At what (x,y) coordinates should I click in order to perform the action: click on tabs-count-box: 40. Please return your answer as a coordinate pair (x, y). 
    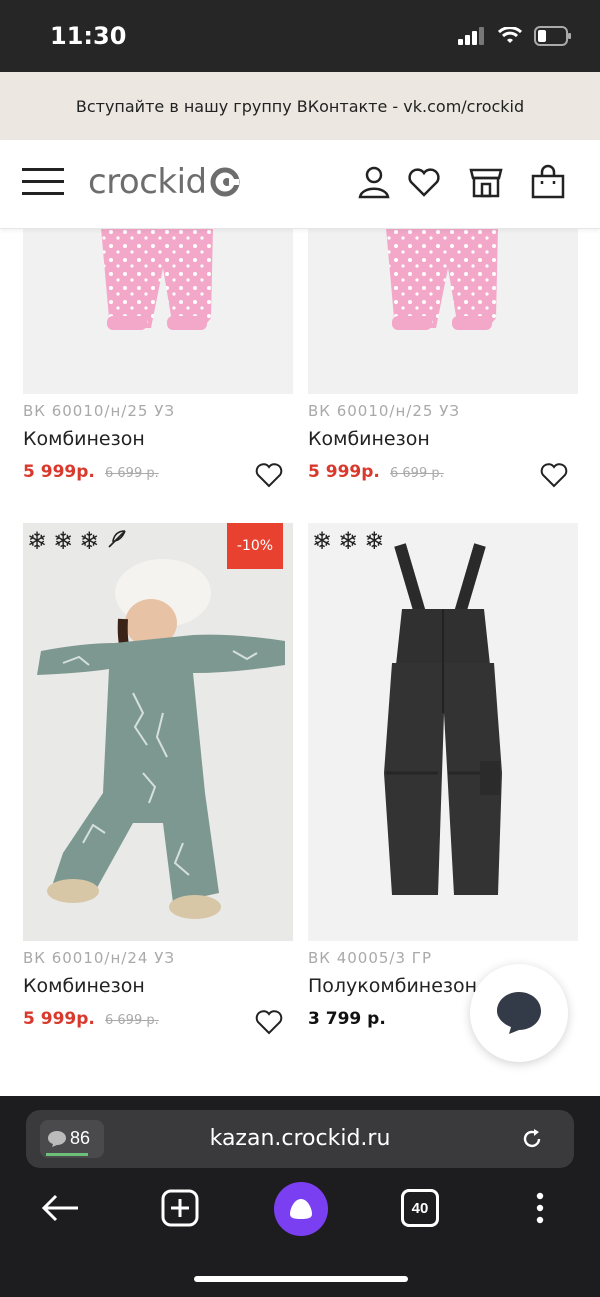
    Looking at the image, I should click on (420, 1208).